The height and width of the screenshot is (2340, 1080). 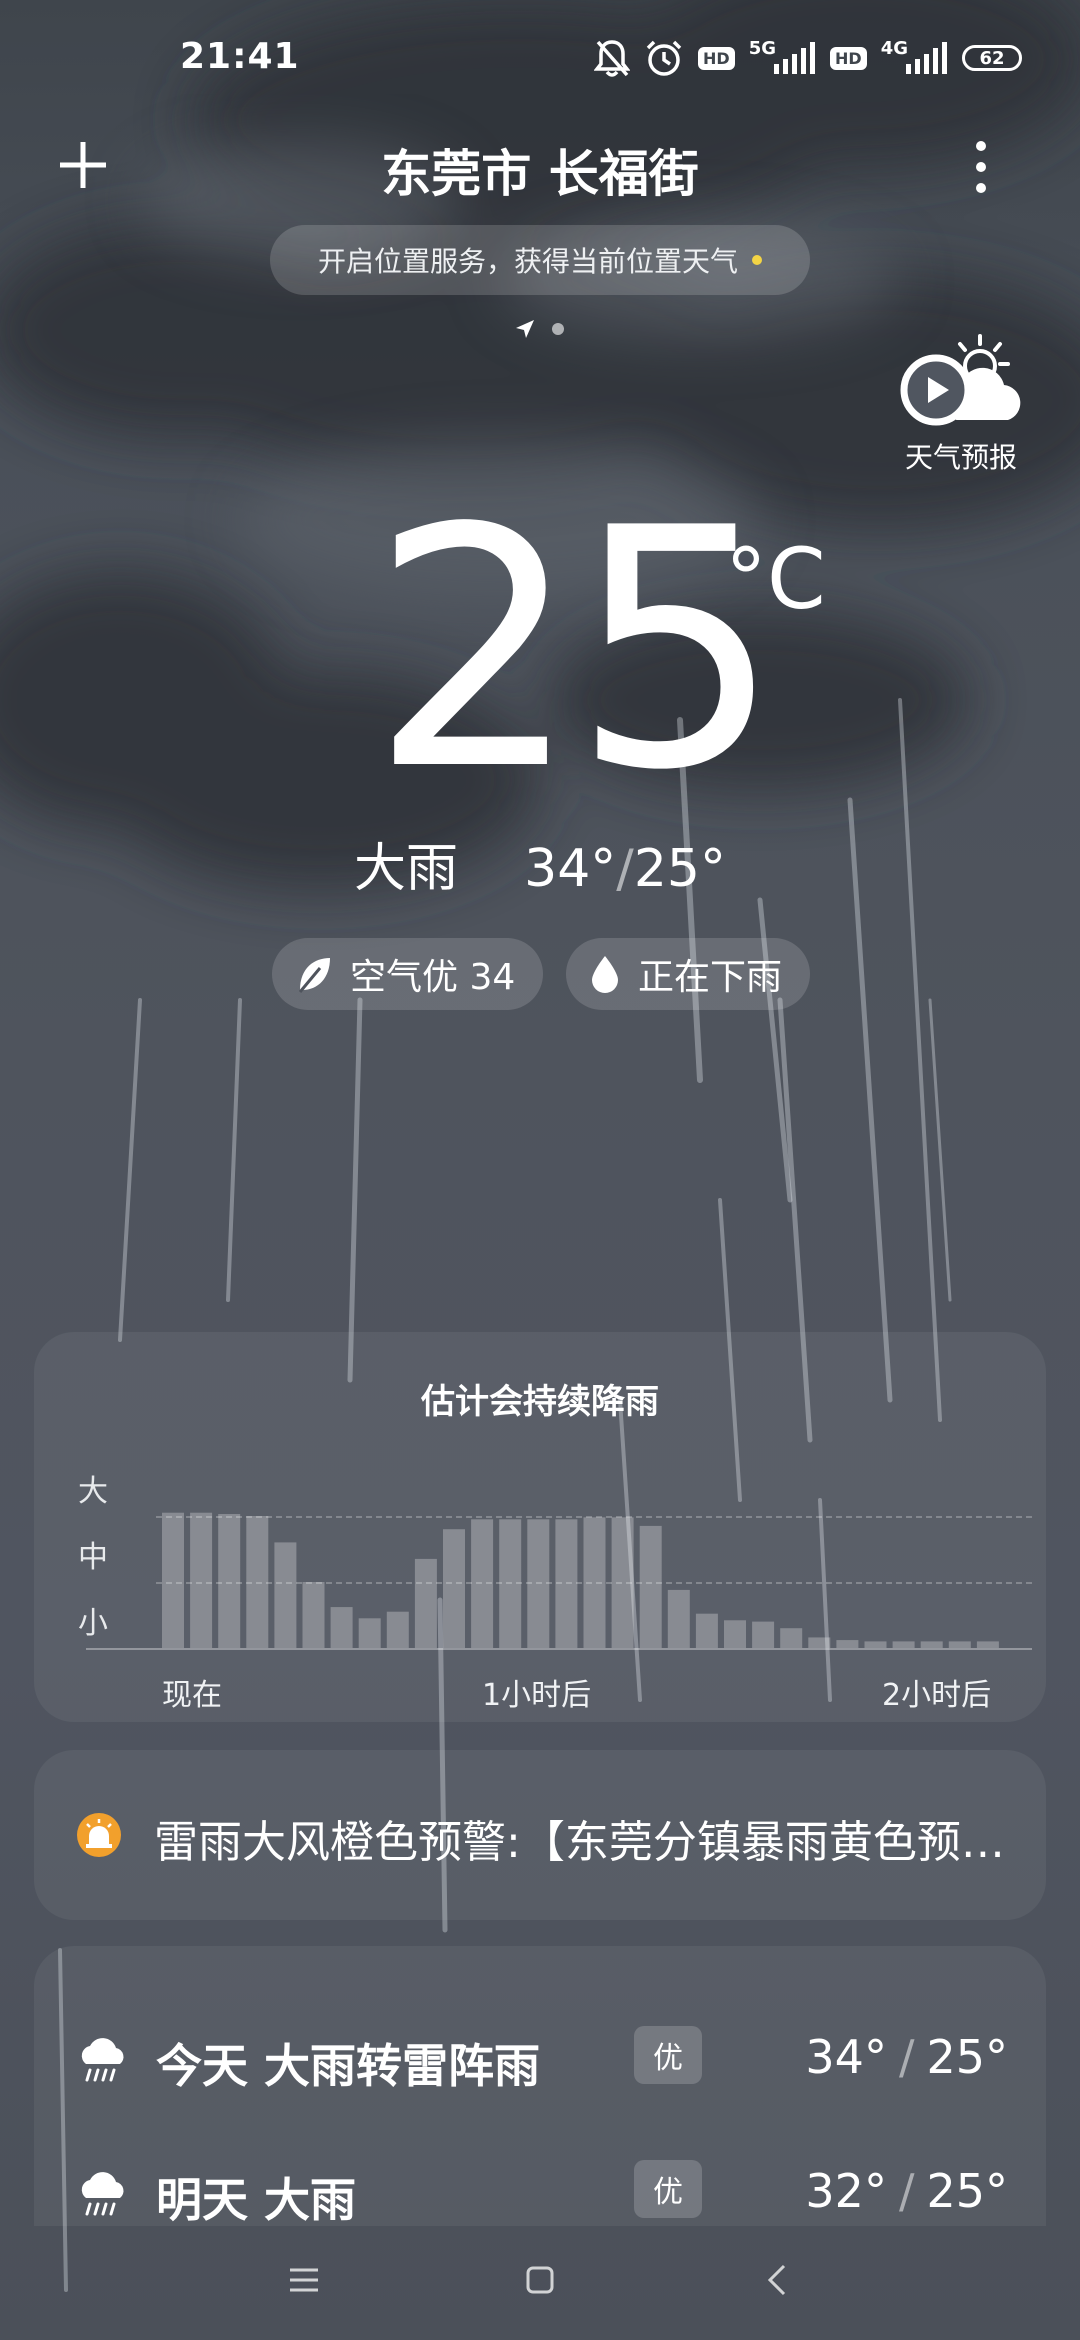 I want to click on network-type-label: 5G, so click(x=762, y=48).